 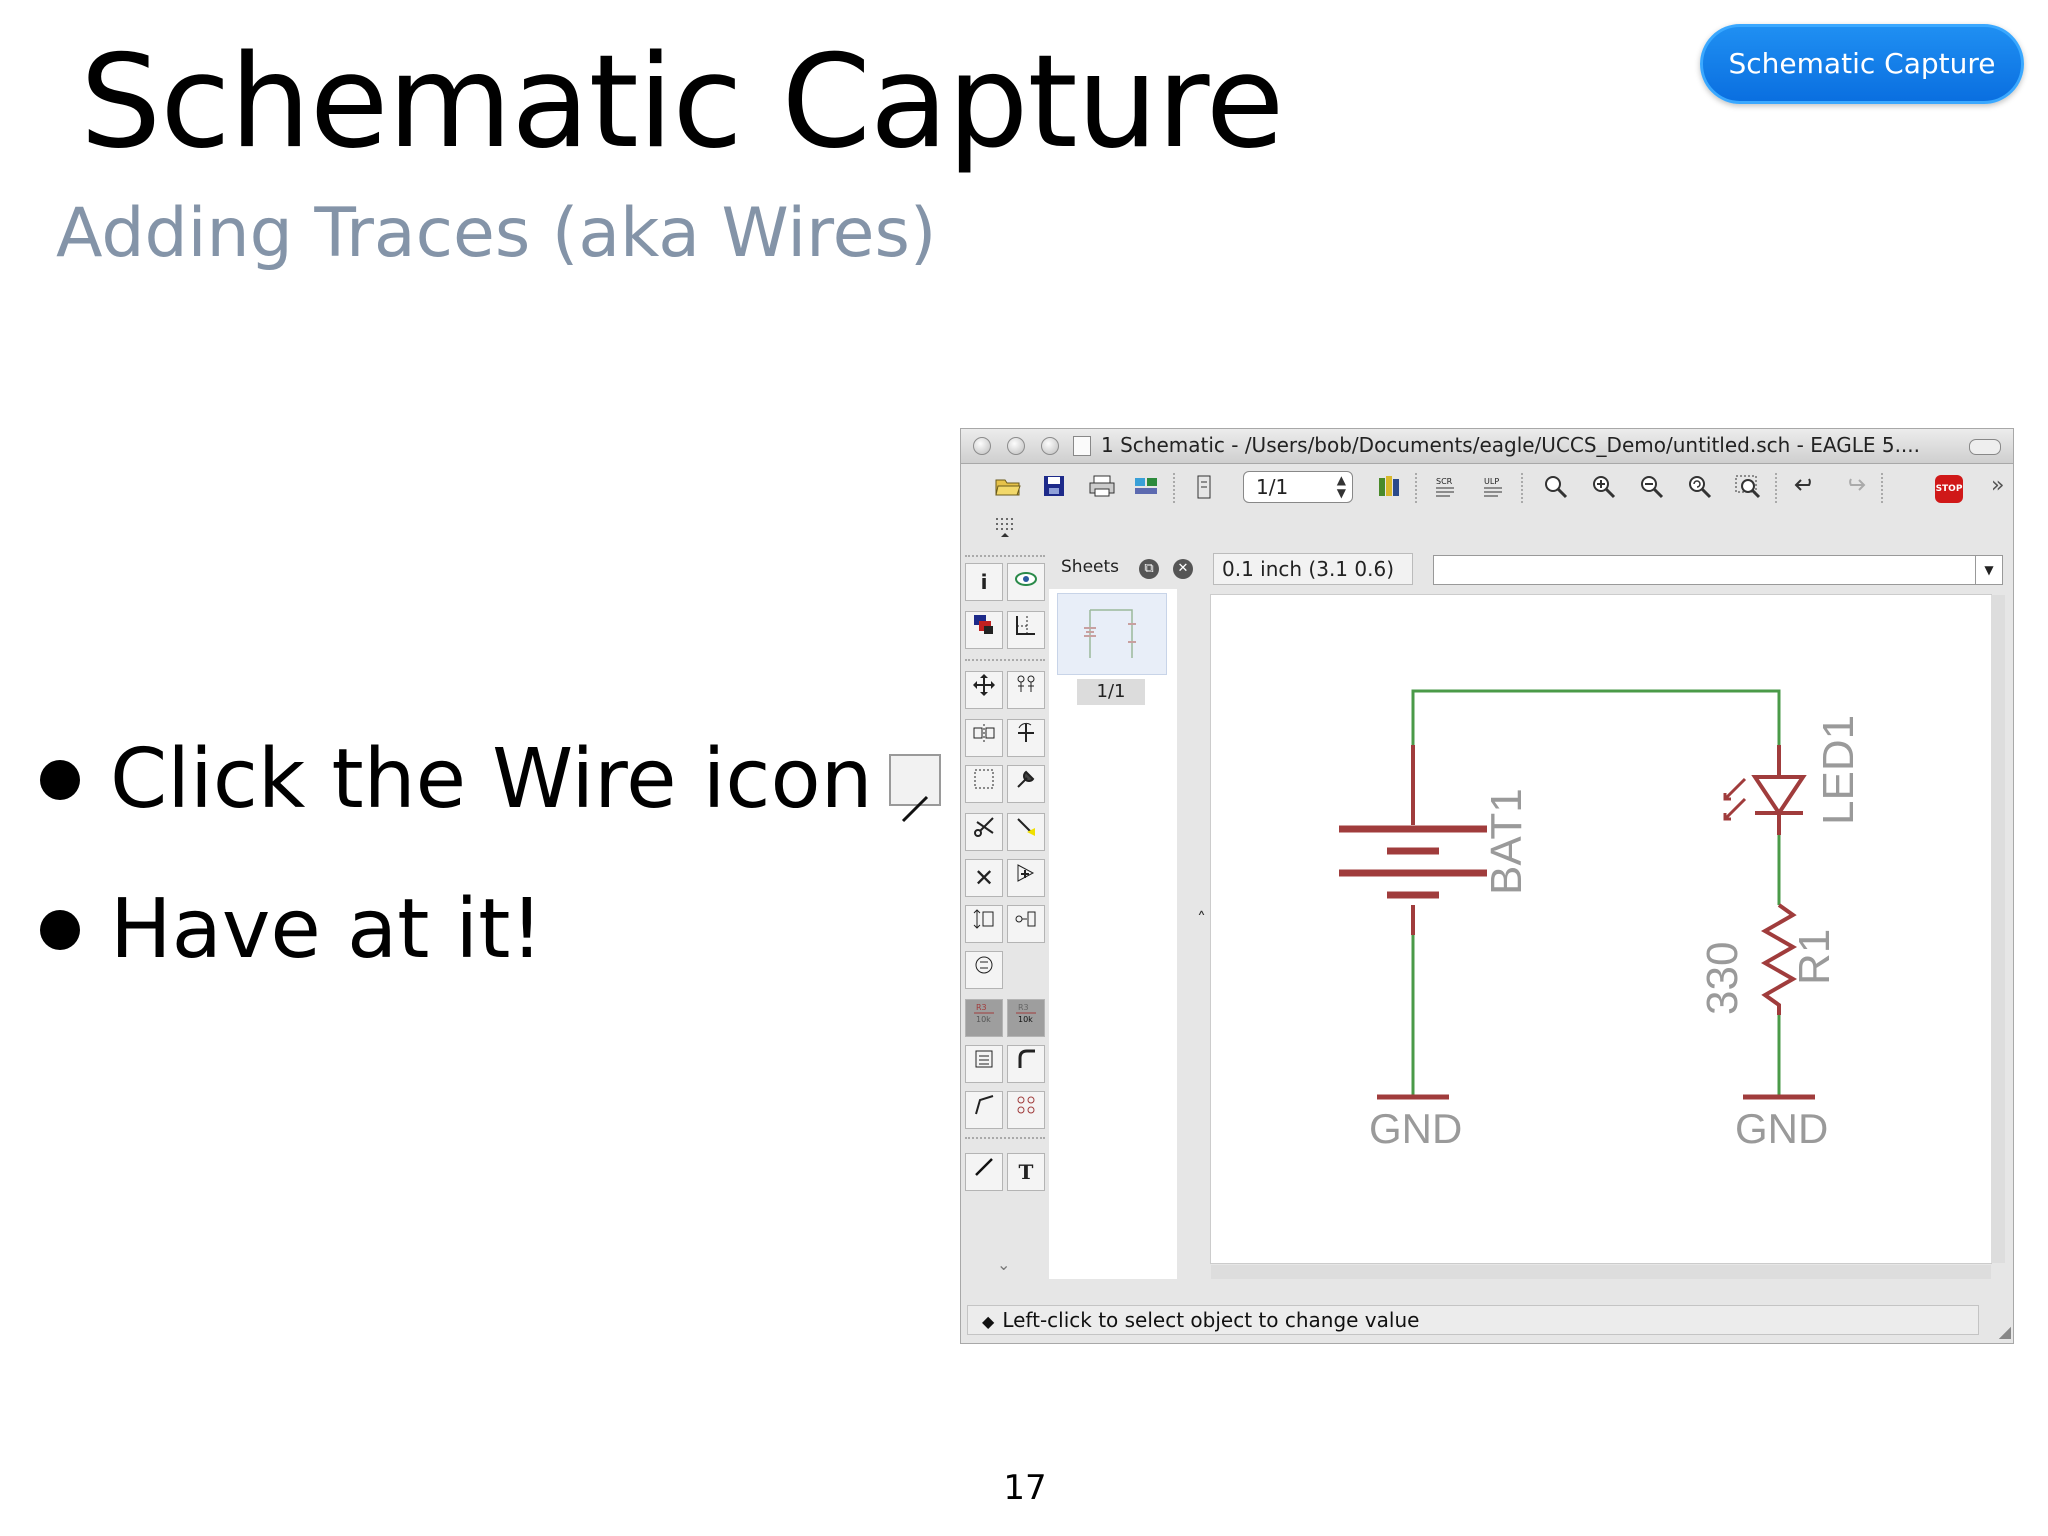 I want to click on sheet-select: 1/1 ▲ ▼, so click(x=1298, y=487).